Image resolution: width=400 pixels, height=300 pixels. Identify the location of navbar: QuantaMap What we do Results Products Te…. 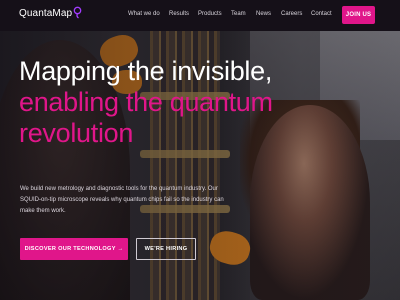
(200, 15).